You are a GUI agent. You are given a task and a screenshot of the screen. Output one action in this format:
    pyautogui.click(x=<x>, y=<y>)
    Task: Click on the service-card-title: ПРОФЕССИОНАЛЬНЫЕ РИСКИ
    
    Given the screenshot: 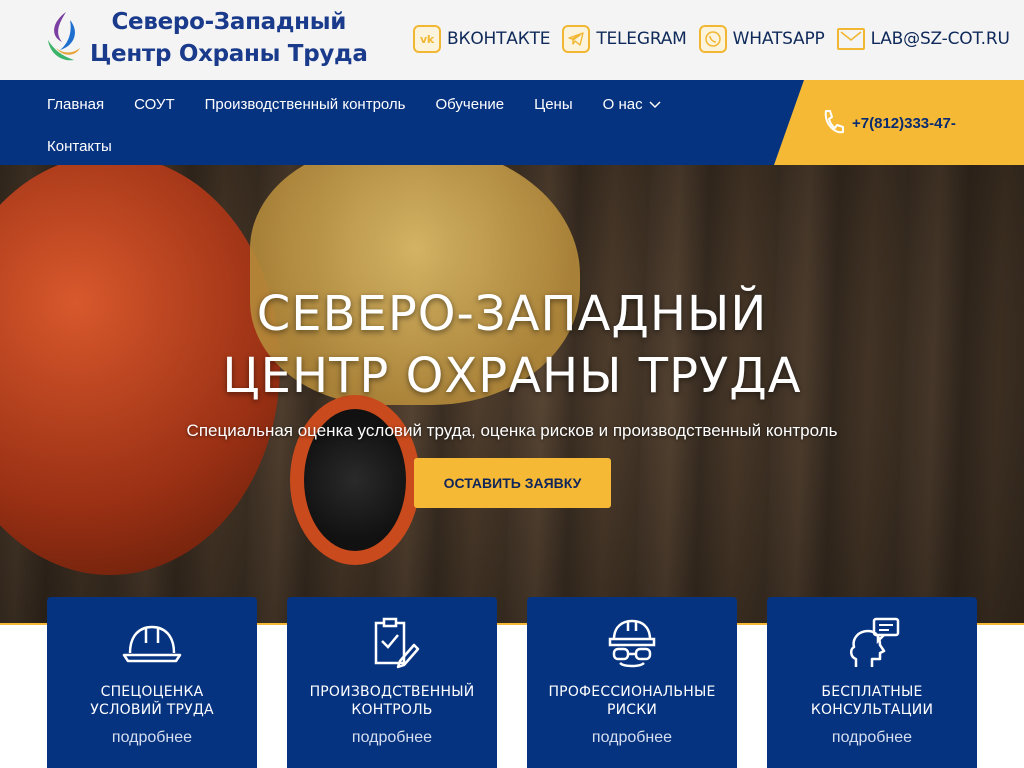 What is the action you would take?
    pyautogui.click(x=632, y=701)
    